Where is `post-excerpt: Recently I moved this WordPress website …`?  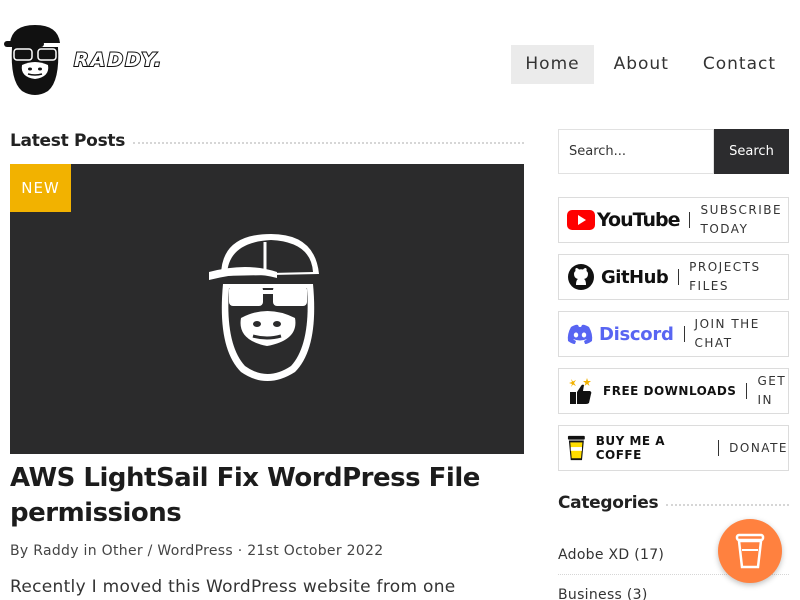 post-excerpt: Recently I moved this WordPress website … is located at coordinates (233, 587).